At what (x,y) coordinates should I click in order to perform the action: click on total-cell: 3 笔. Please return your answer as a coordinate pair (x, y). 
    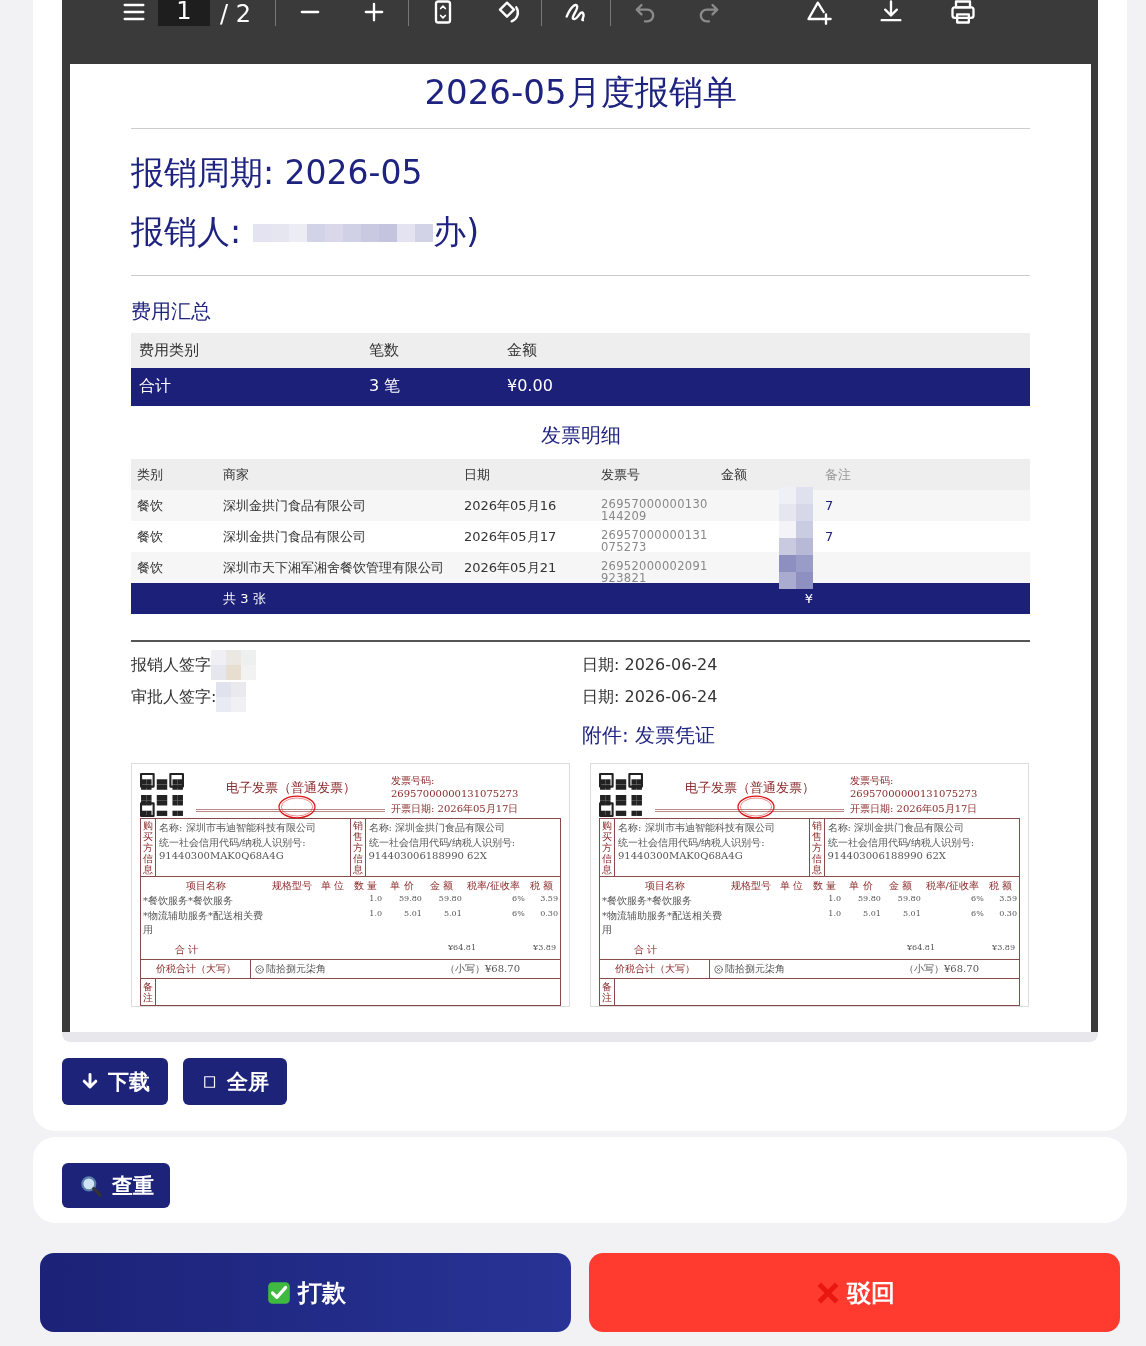
    Looking at the image, I should click on (430, 387).